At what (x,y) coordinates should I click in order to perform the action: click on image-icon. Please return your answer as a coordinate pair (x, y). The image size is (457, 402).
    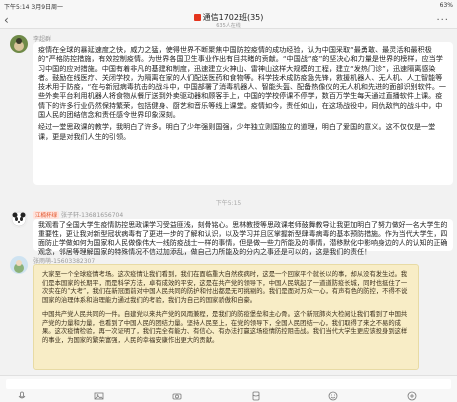
    Looking at the image, I should click on (99, 396).